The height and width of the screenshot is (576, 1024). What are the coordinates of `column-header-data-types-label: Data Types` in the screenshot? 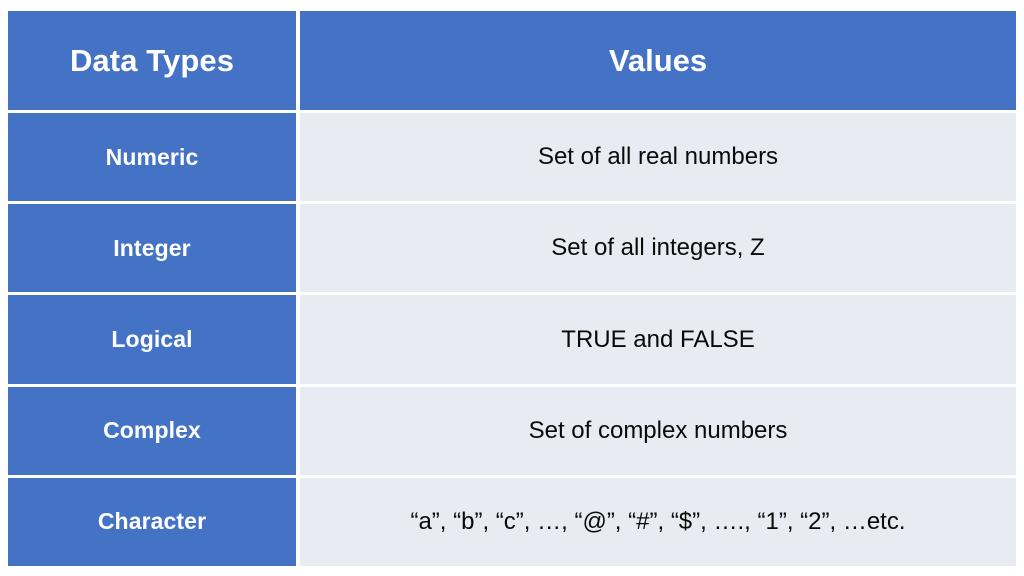 It's located at (152, 60).